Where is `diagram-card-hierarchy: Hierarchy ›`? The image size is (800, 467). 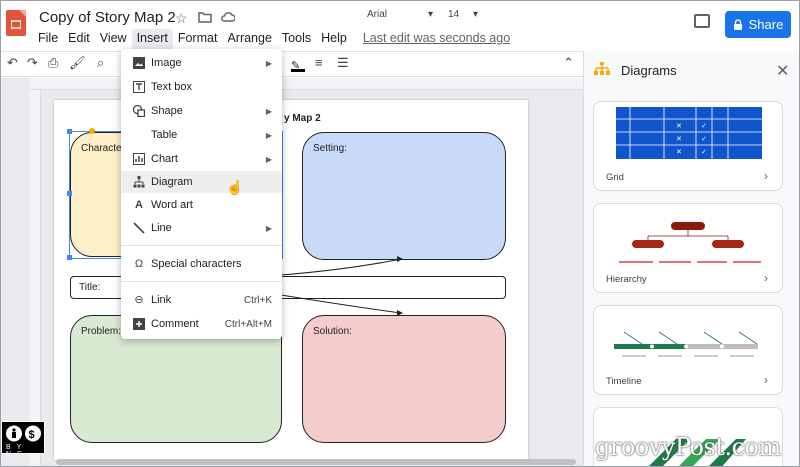
diagram-card-hierarchy: Hierarchy › is located at coordinates (688, 248).